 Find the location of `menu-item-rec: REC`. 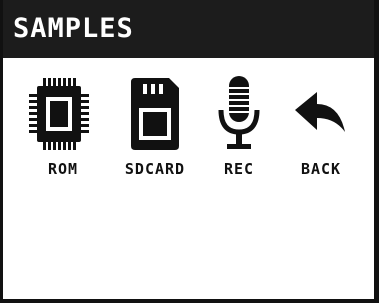

menu-item-rec: REC is located at coordinates (239, 129).